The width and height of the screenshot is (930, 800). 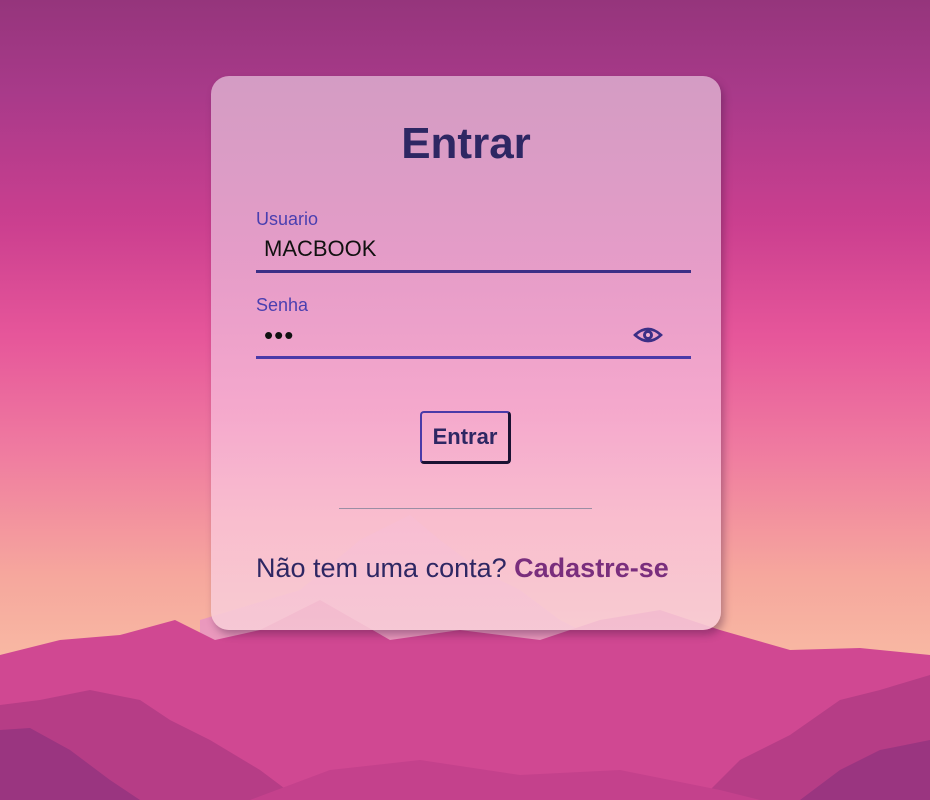 I want to click on password-label: Senha, so click(x=282, y=305).